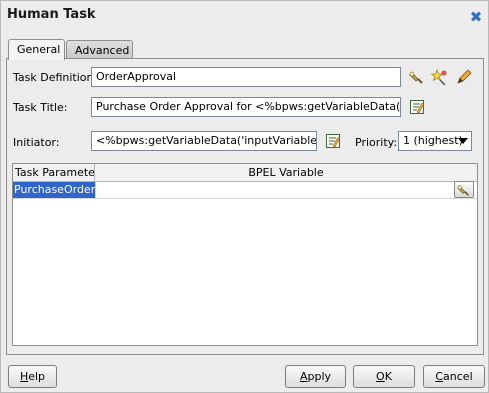 Image resolution: width=489 pixels, height=393 pixels. Describe the element at coordinates (286, 173) in the screenshot. I see `column-header-bpel-variable: BPEL Variable` at that location.